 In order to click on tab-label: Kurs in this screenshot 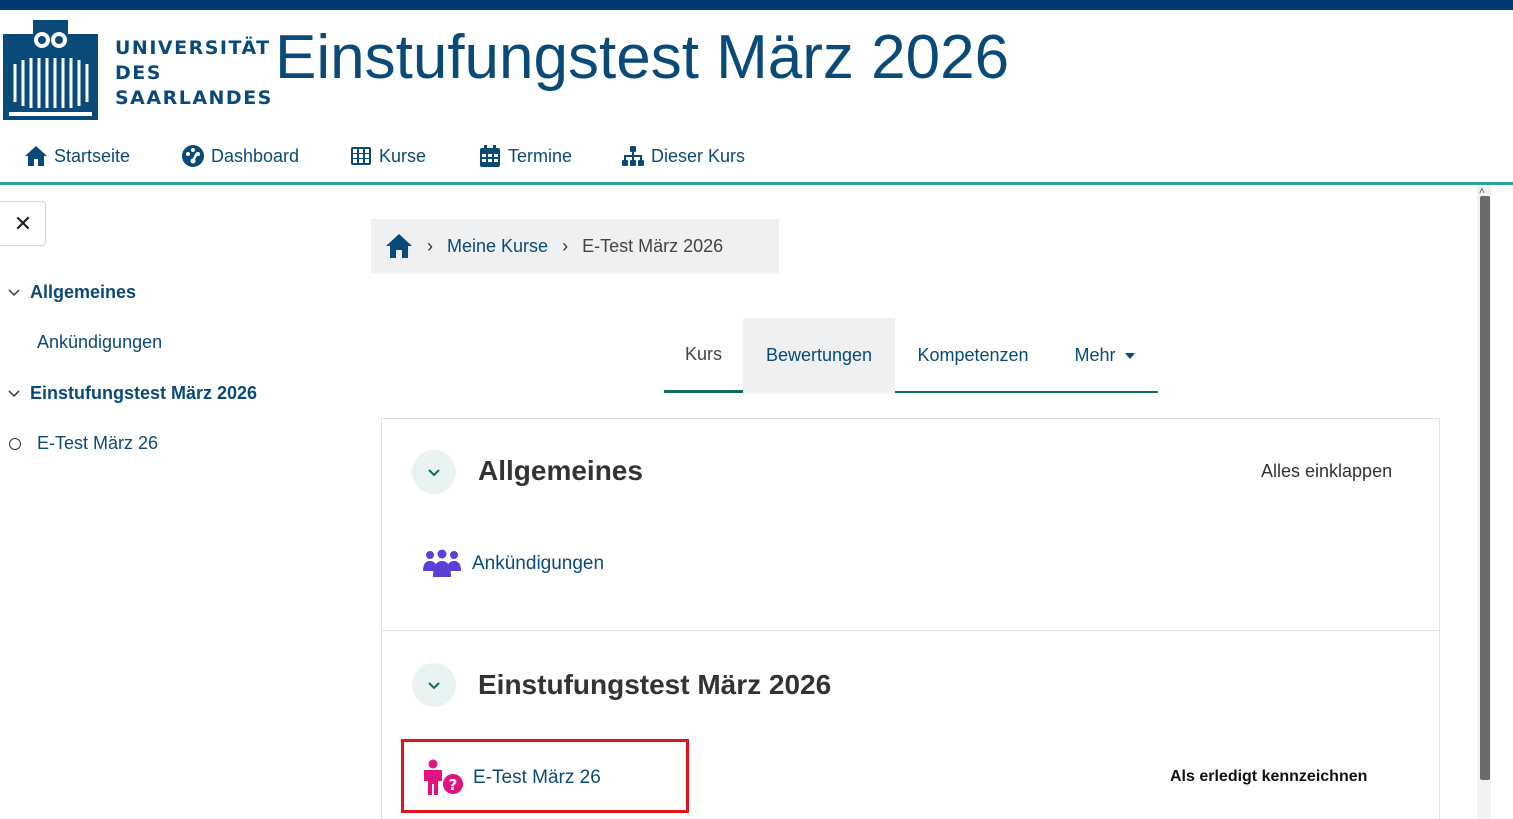, I will do `click(703, 353)`.